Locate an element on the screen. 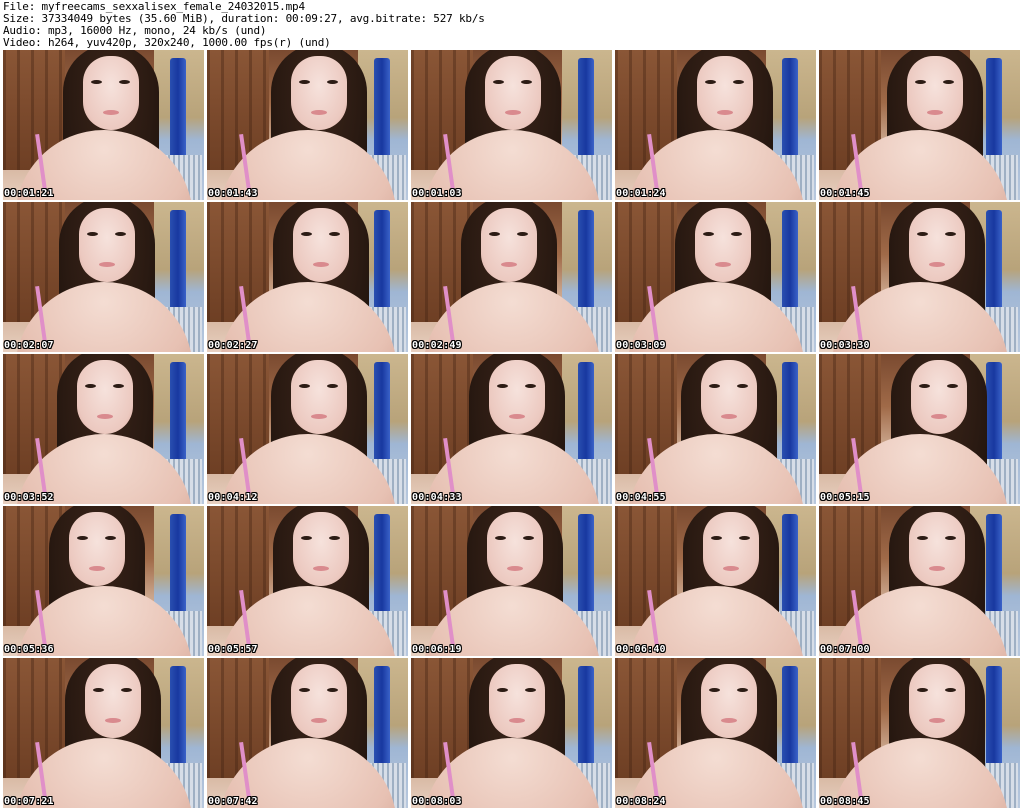  thumbnail-timestamp: 00:06:40 is located at coordinates (641, 649).